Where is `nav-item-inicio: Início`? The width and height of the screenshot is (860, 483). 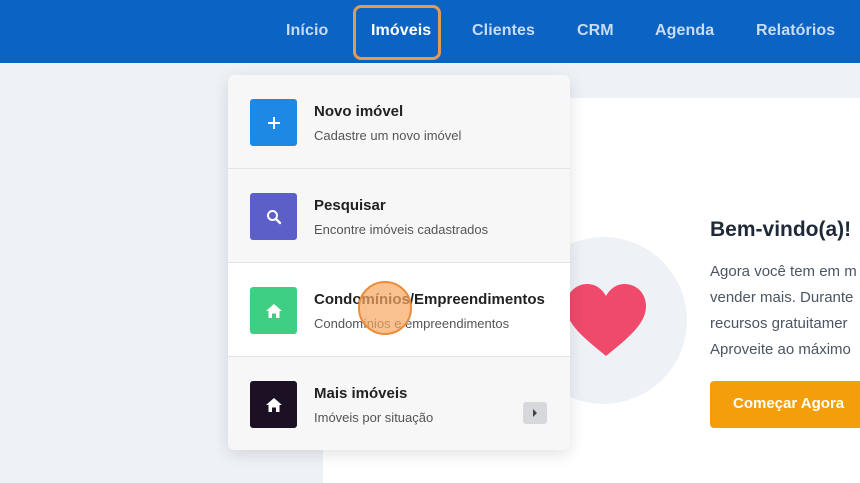
nav-item-inicio: Início is located at coordinates (307, 31).